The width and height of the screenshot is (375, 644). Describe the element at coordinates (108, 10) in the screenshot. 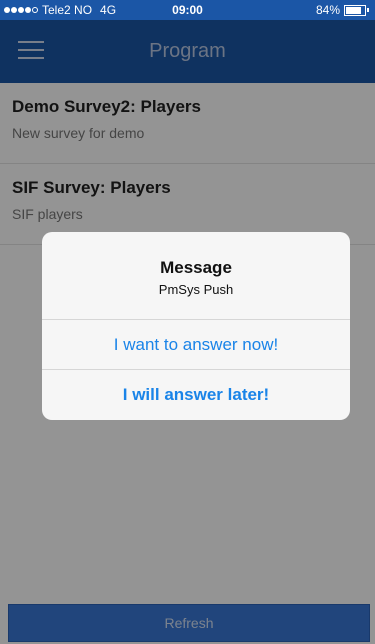

I see `network-label: 4G` at that location.